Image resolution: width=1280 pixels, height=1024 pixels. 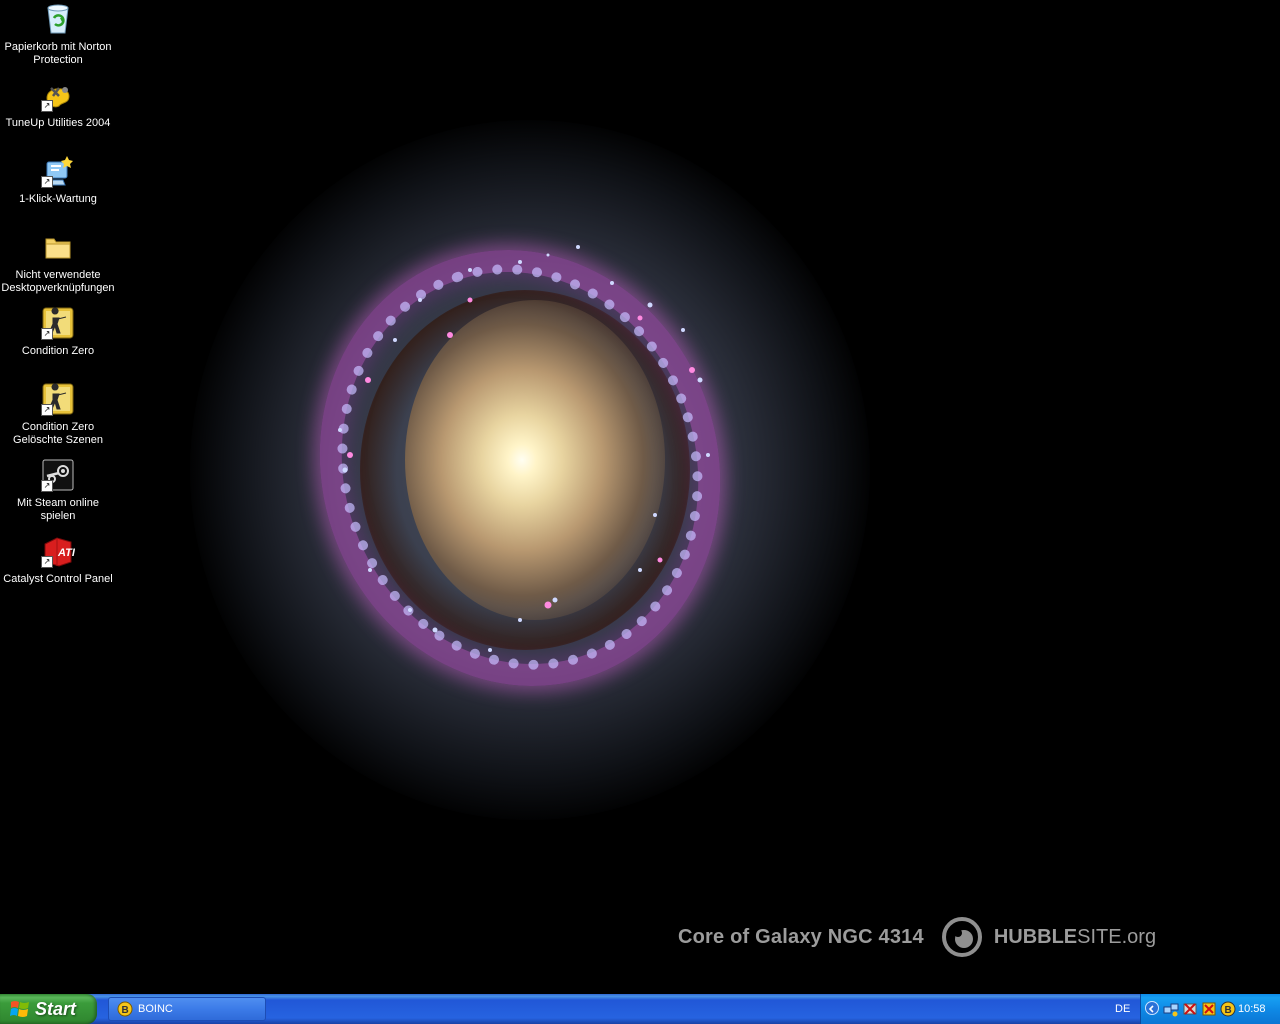 I want to click on hubblesite-brand-bold: HUBBLE, so click(x=1035, y=936).